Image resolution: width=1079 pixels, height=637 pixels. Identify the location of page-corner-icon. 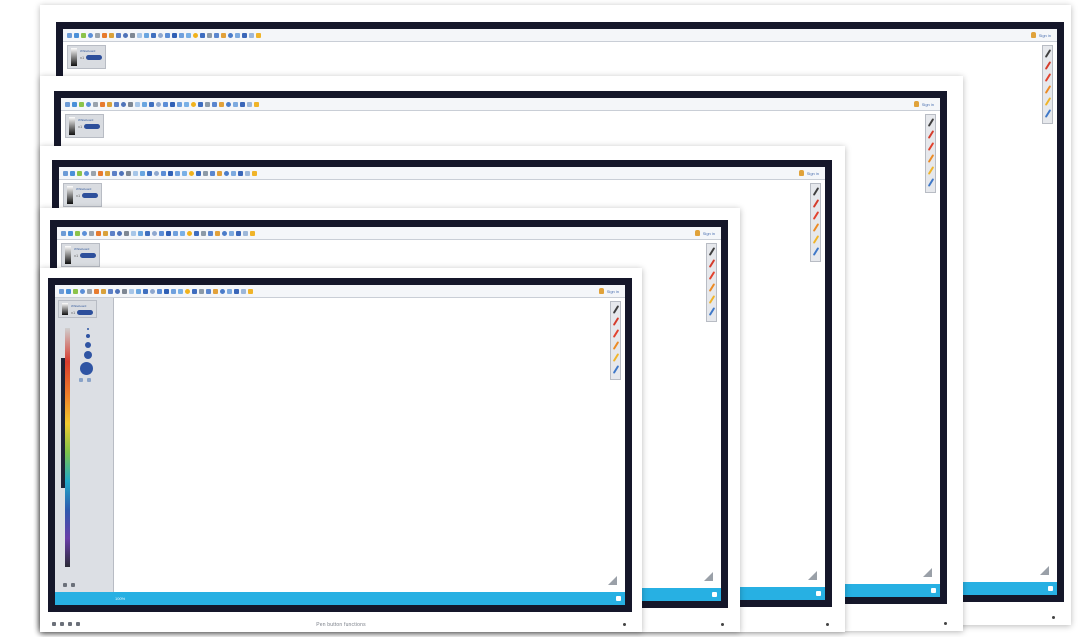
(708, 576).